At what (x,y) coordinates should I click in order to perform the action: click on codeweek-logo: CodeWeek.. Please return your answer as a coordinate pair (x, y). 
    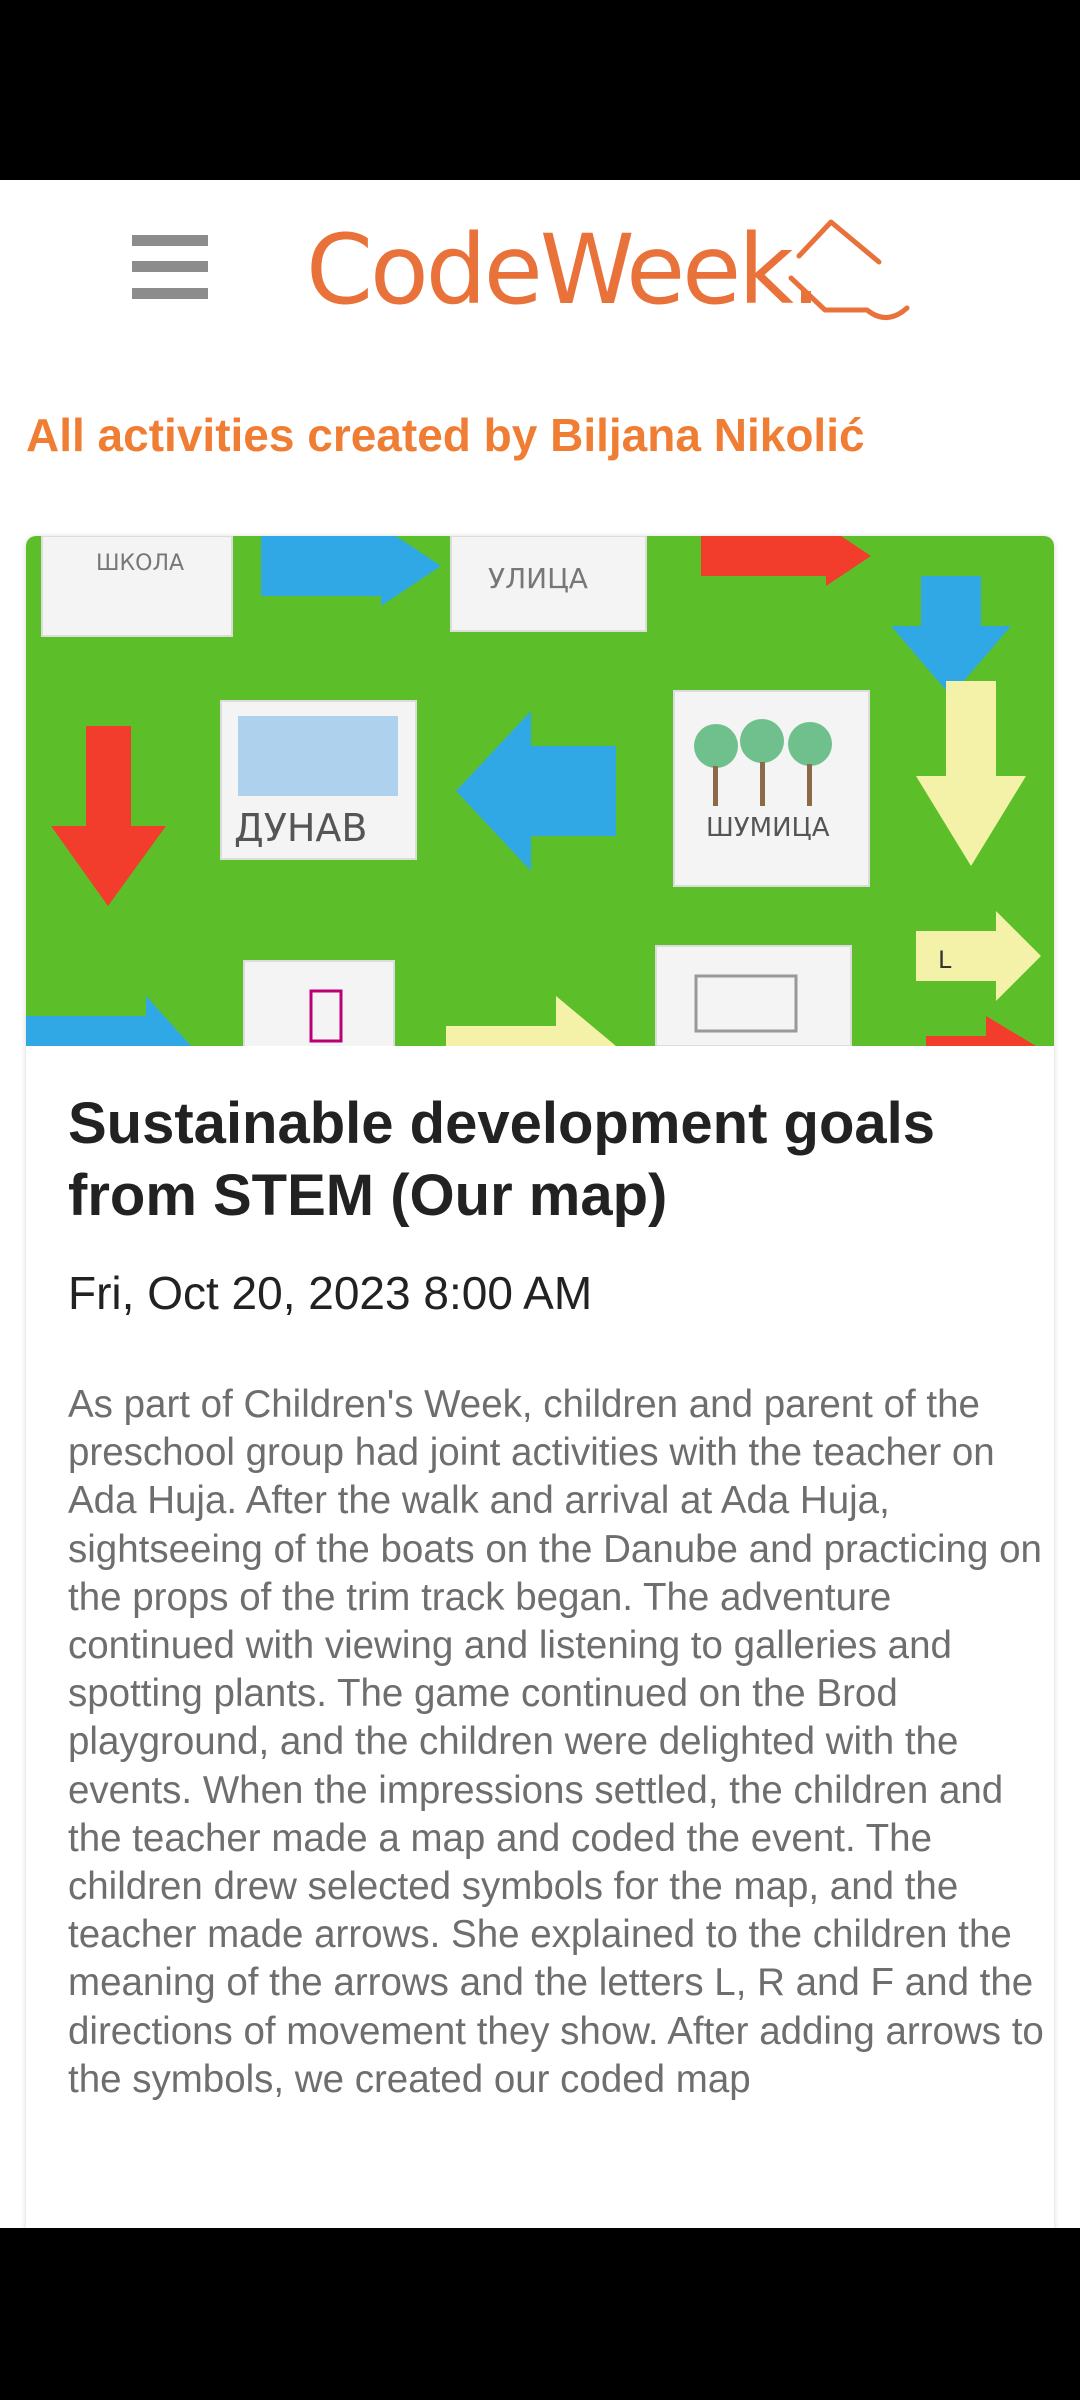
    Looking at the image, I should click on (631, 270).